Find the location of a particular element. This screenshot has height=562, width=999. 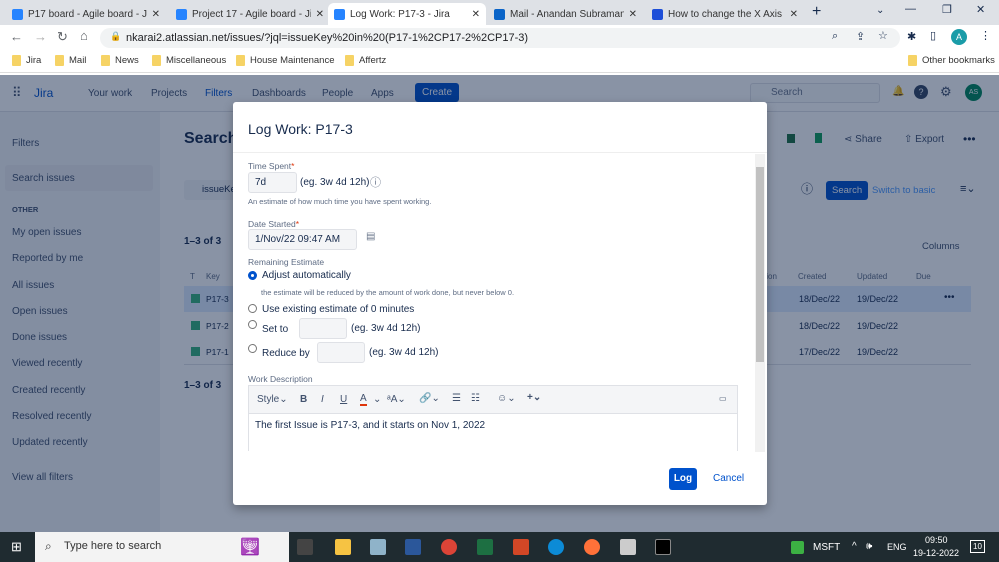

option-use-existing: Use existing estimate of 0 minutes is located at coordinates (338, 309).